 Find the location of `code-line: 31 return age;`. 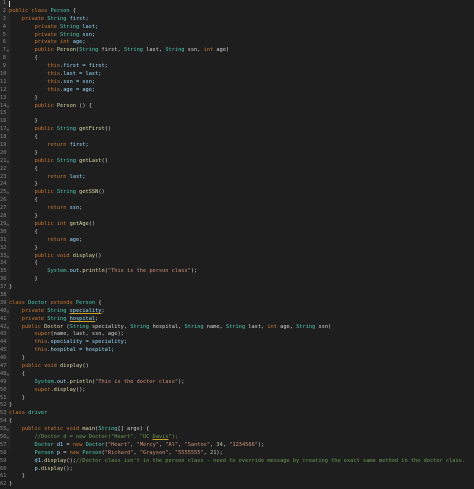

code-line: 31 return age; is located at coordinates (237, 241).